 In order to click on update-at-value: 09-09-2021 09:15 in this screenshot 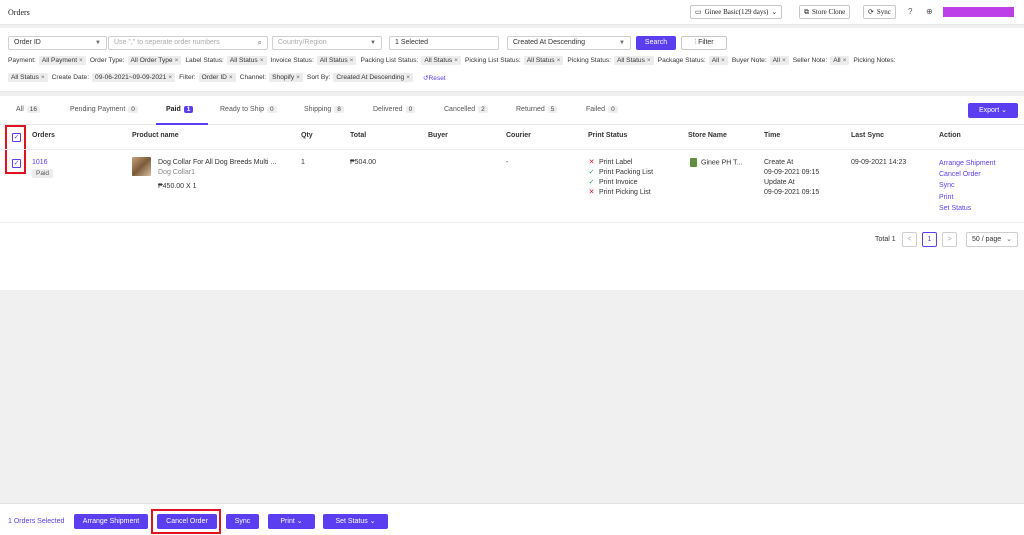, I will do `click(792, 192)`.